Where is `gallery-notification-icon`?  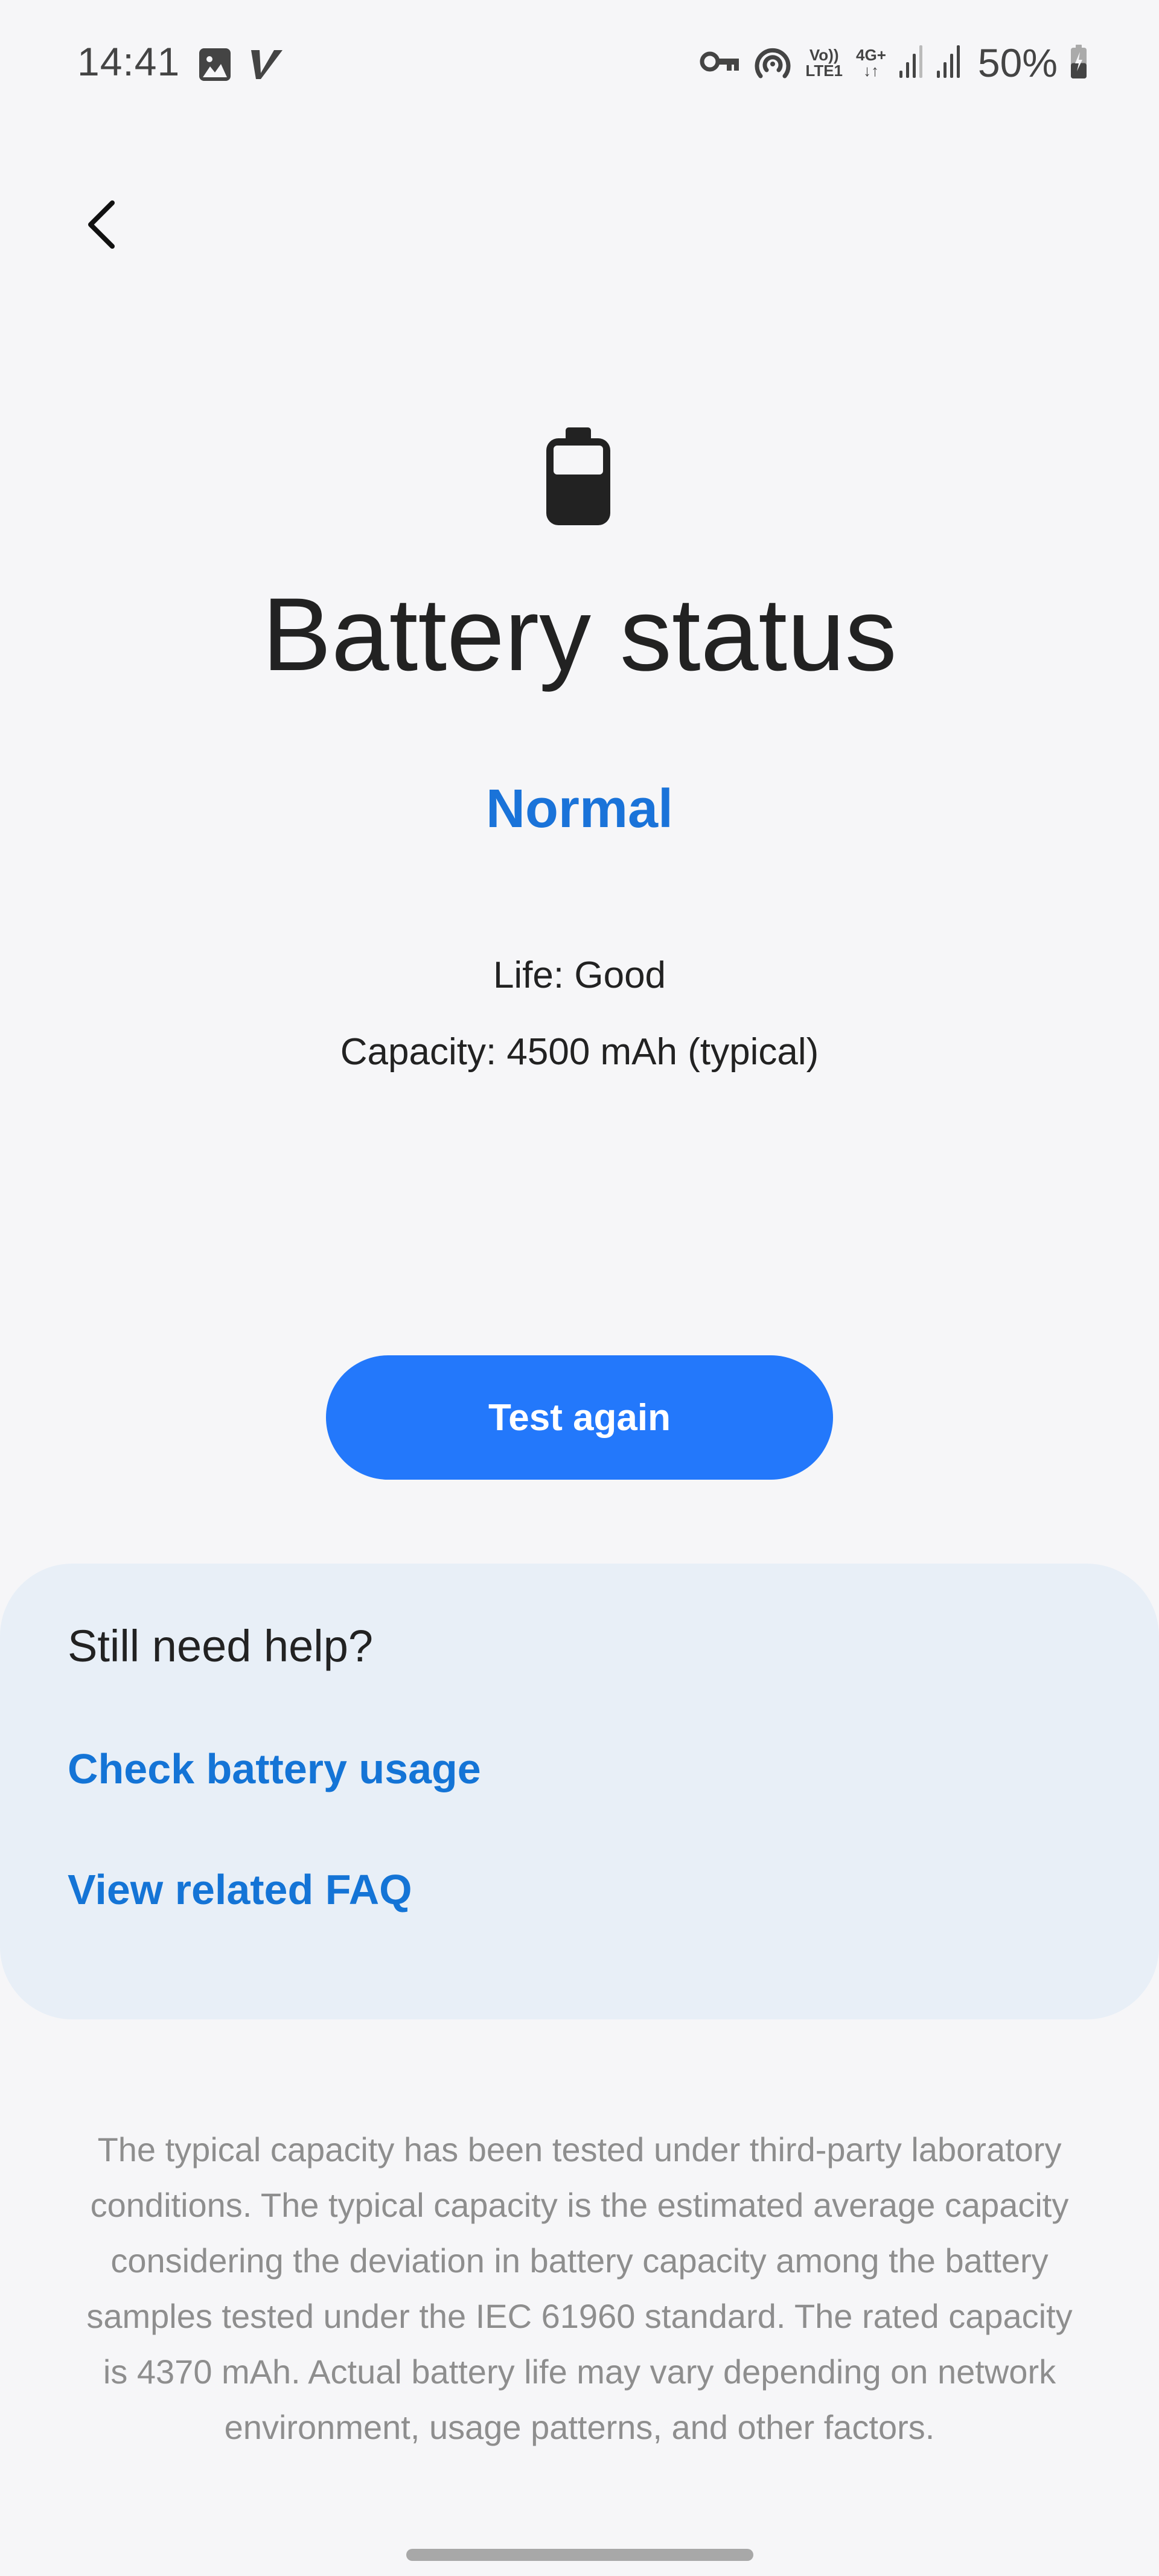 gallery-notification-icon is located at coordinates (215, 66).